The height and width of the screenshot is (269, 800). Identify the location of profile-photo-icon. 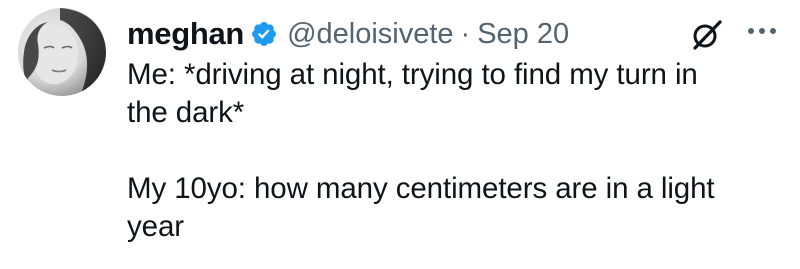
(62, 52).